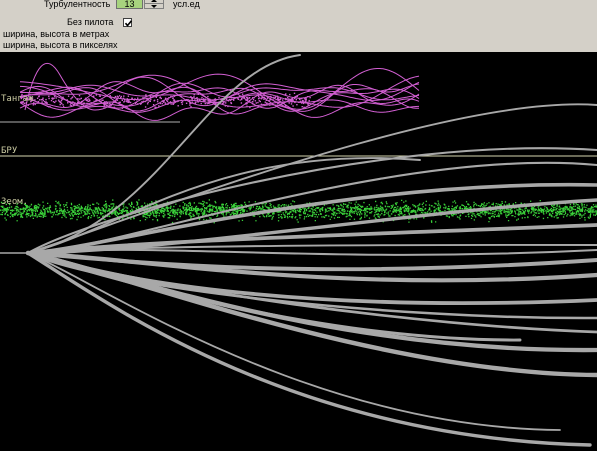  Describe the element at coordinates (129, 4) in the screenshot. I see `turbulence-input` at that location.